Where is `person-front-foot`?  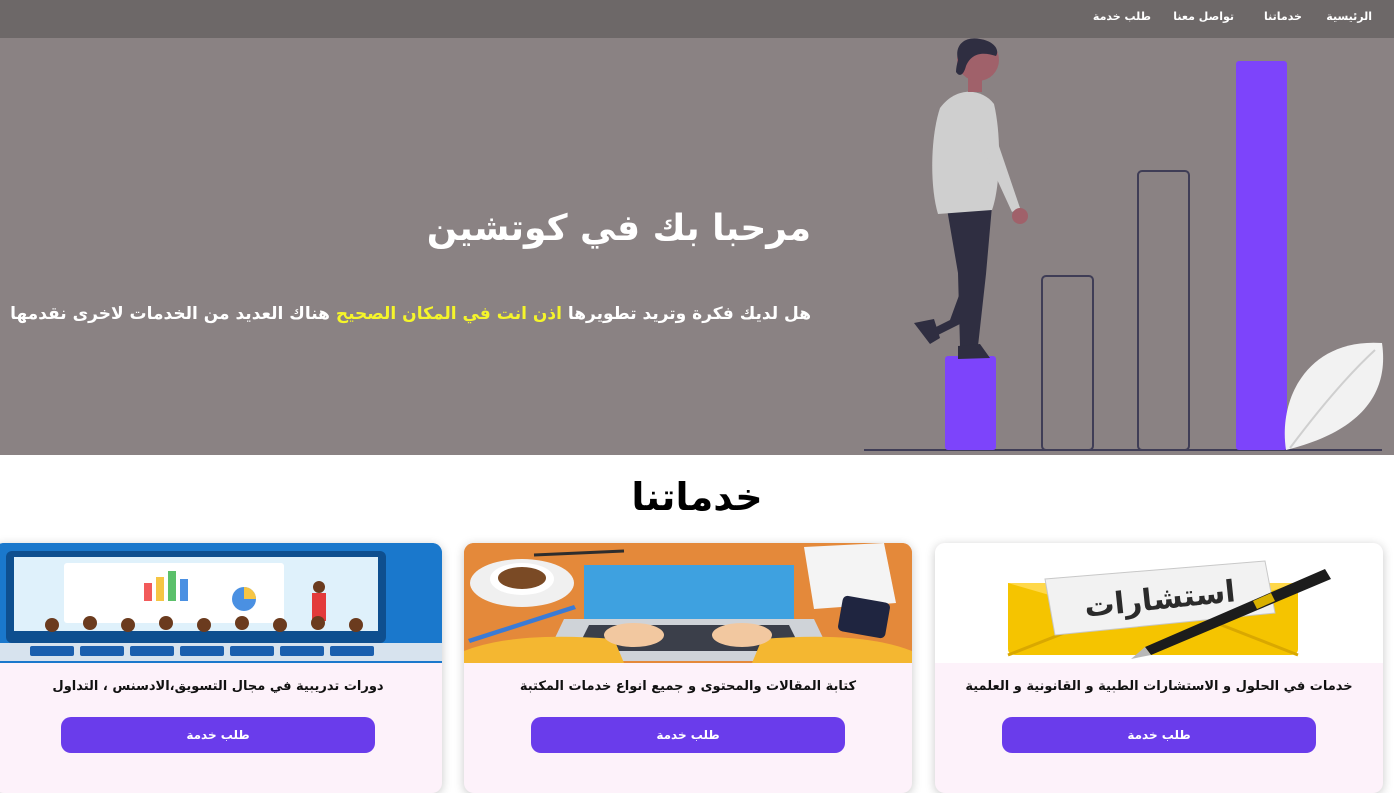
person-front-foot is located at coordinates (974, 351).